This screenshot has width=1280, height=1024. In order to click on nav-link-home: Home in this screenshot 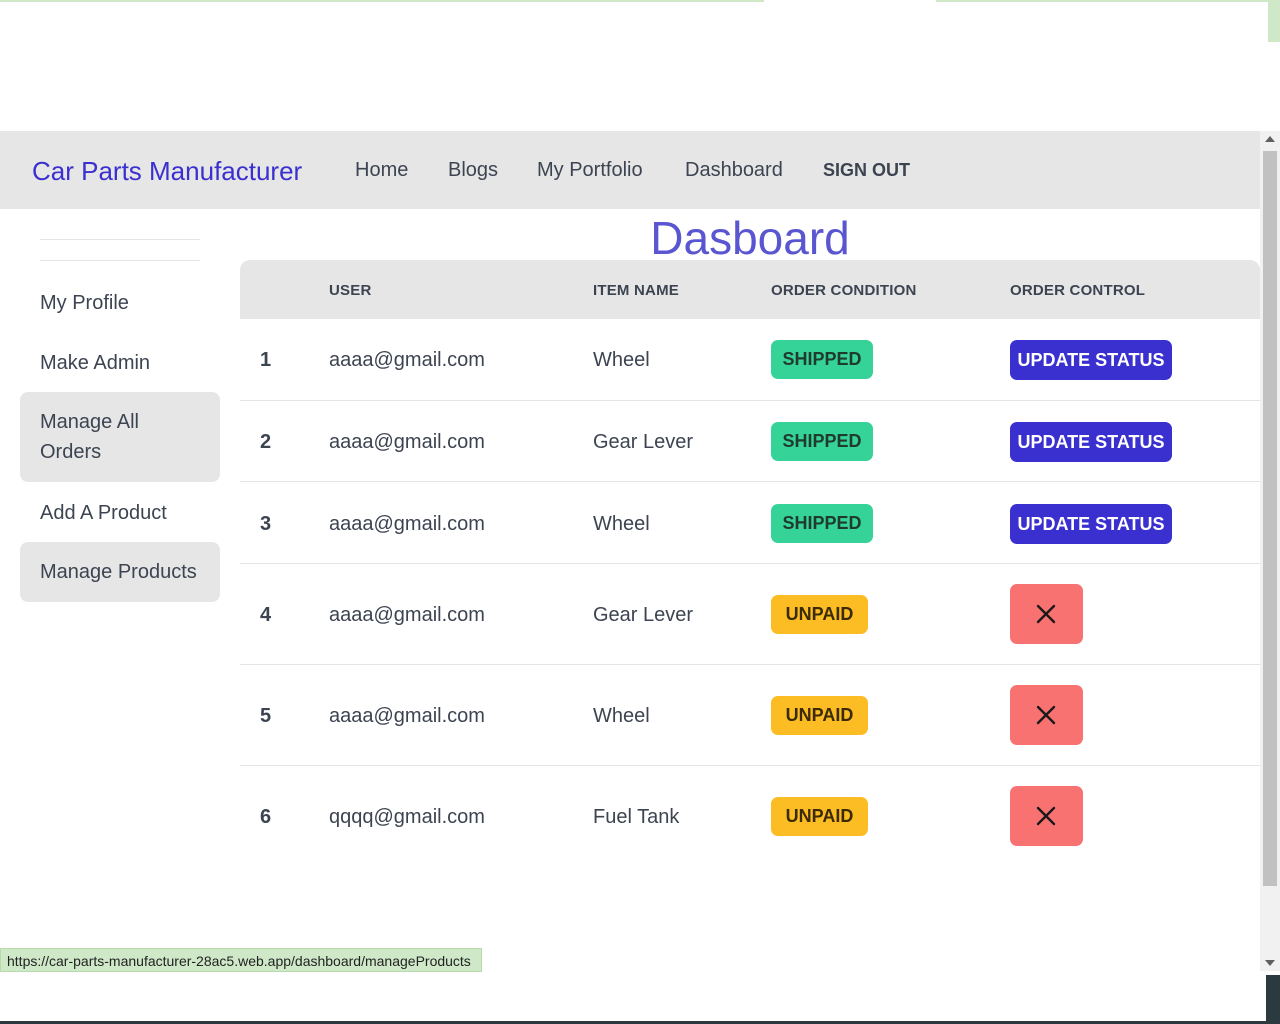, I will do `click(381, 170)`.